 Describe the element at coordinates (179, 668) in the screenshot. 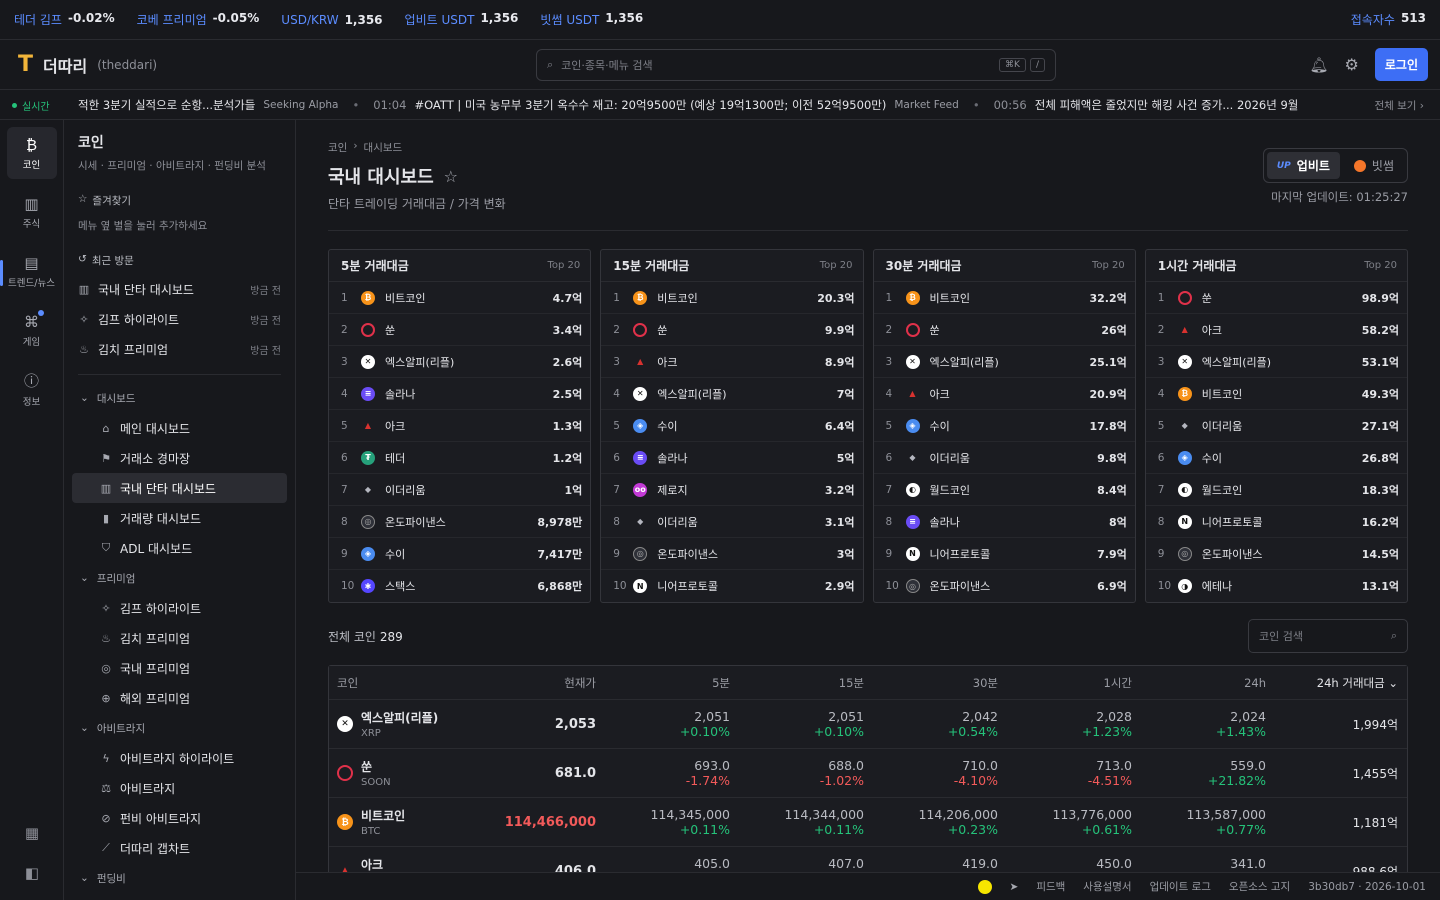

I see `nav-item: ◎ 국내 프리미엄` at that location.